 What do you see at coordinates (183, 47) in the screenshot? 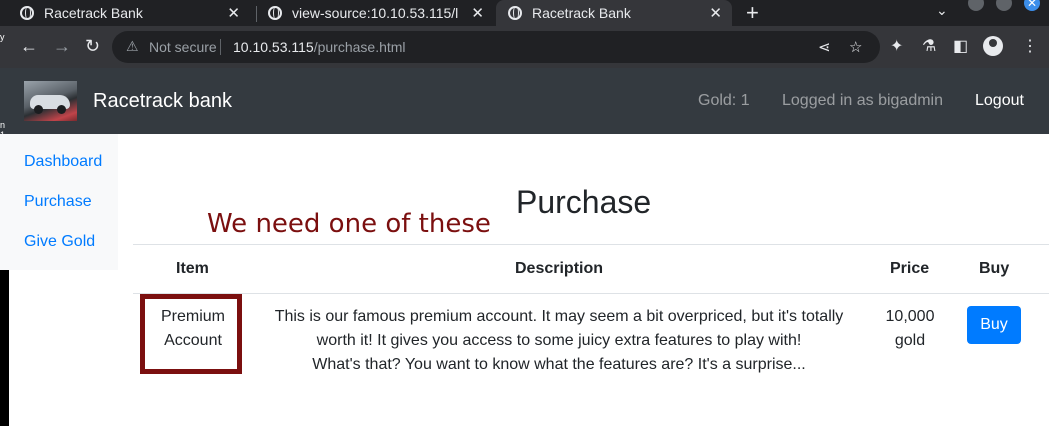
I see `security-label: Not secure` at bounding box center [183, 47].